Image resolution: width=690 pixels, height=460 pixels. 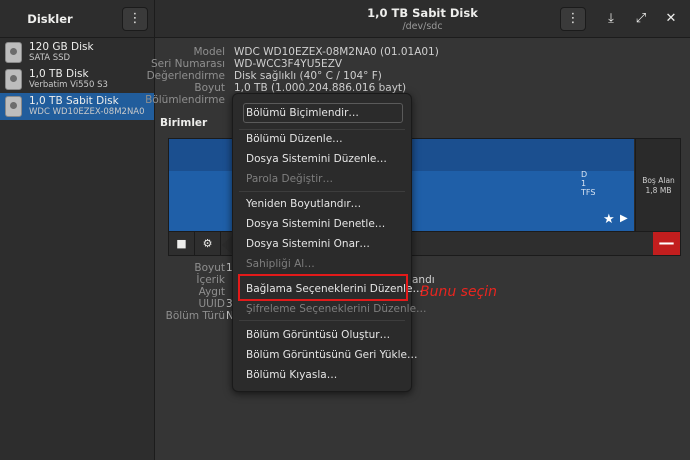 What do you see at coordinates (211, 304) in the screenshot?
I see `part-uuid-label: UUID` at bounding box center [211, 304].